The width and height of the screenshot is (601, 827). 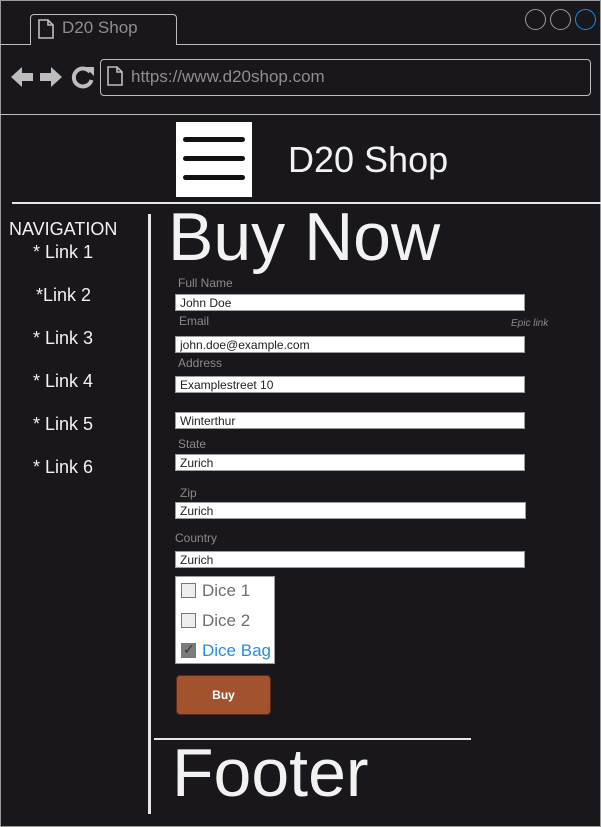 What do you see at coordinates (149, 514) in the screenshot?
I see `sidebar-divider` at bounding box center [149, 514].